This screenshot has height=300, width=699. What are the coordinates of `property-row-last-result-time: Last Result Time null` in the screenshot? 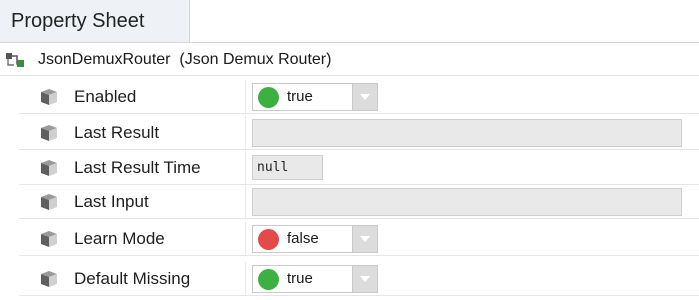 It's located at (359, 168).